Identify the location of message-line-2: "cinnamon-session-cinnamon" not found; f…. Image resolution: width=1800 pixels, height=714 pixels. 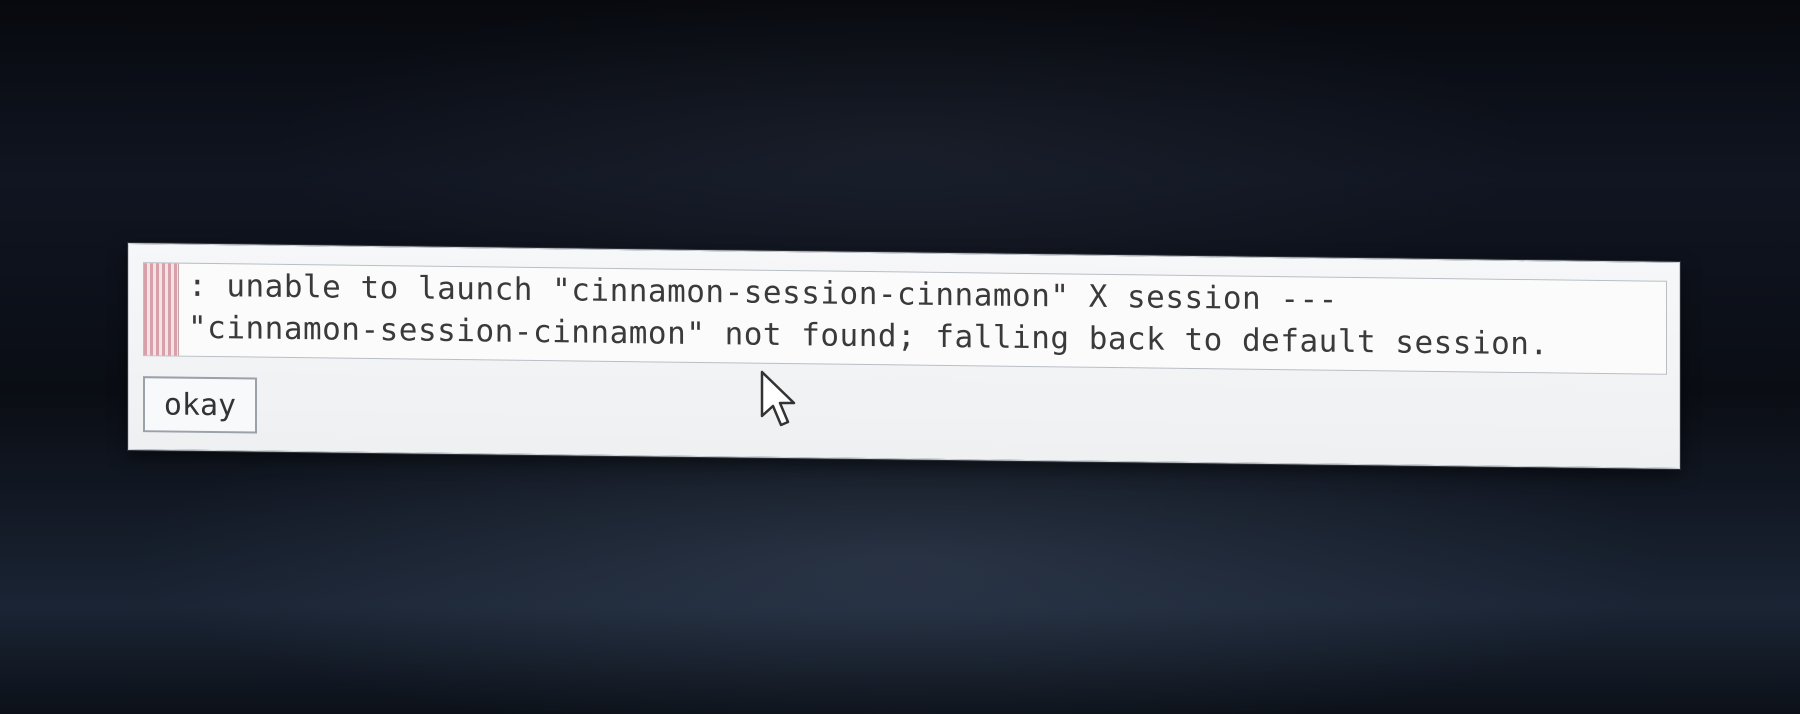
(868, 336).